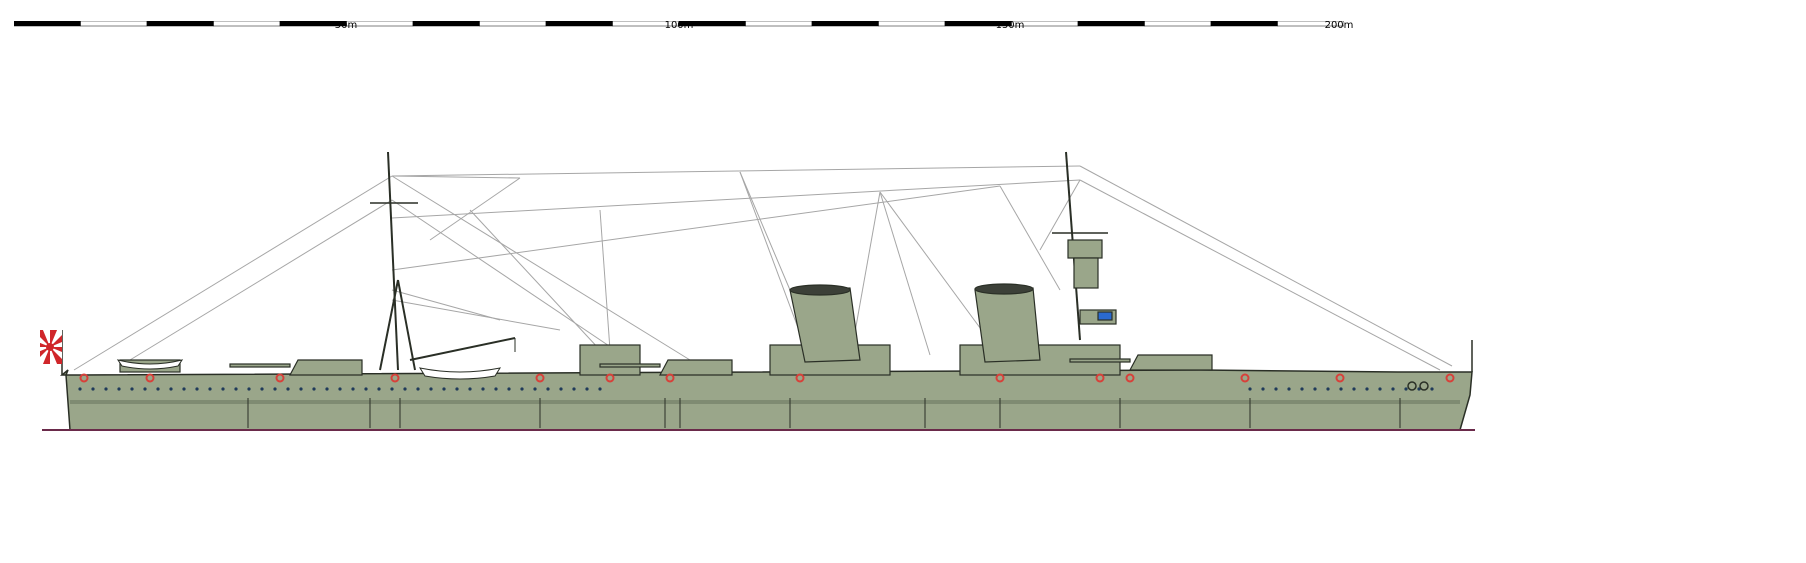 This screenshot has height=563, width=1806. What do you see at coordinates (820, 290) in the screenshot?
I see `aft-funnel-cap` at bounding box center [820, 290].